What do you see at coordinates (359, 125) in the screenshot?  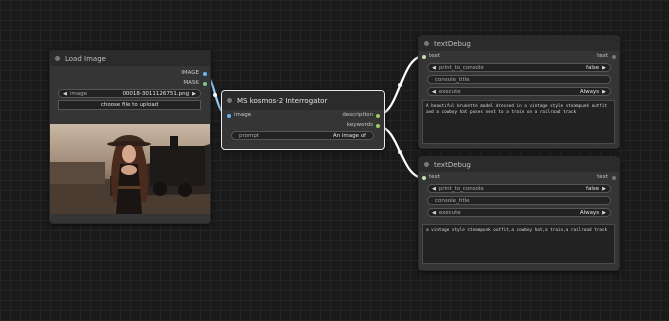 I see `output-keywords-label: keywords` at bounding box center [359, 125].